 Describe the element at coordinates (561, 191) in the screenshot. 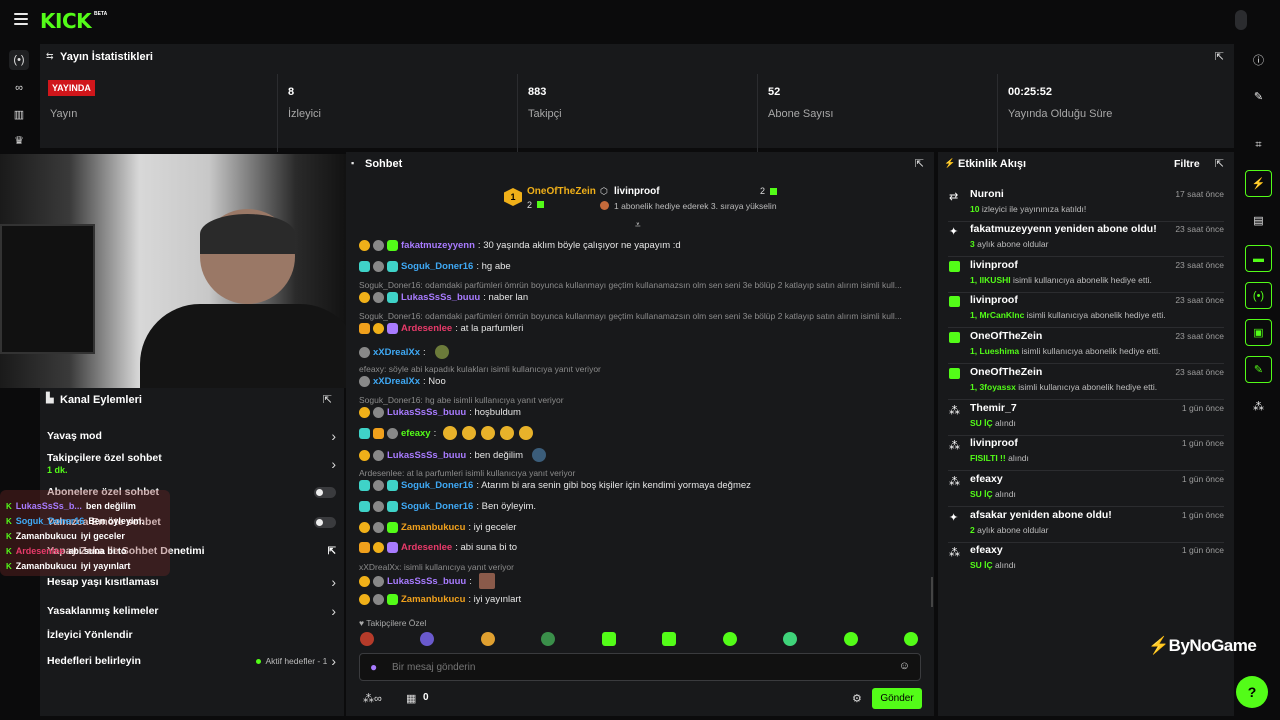

I see `leader-user-1: OneOfTheZein` at that location.